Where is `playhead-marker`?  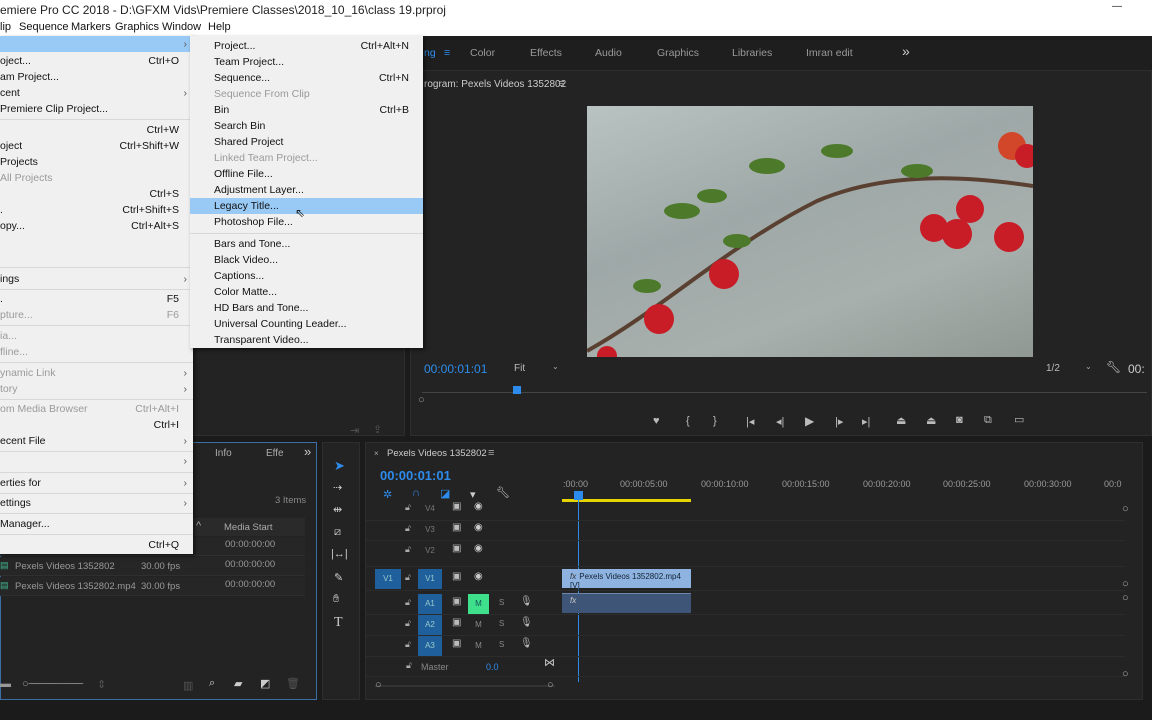 playhead-marker is located at coordinates (517, 390).